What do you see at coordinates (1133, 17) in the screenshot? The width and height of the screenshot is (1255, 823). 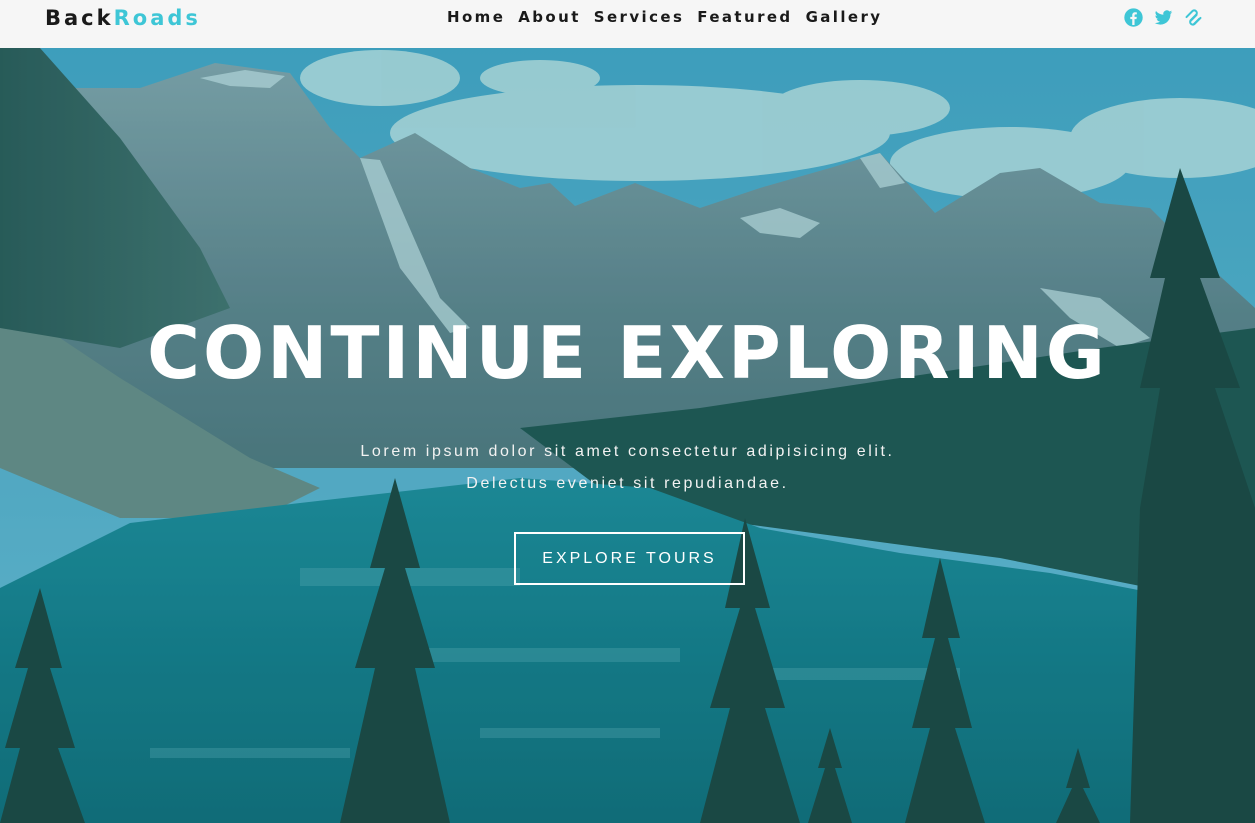 I see `facebook-icon` at bounding box center [1133, 17].